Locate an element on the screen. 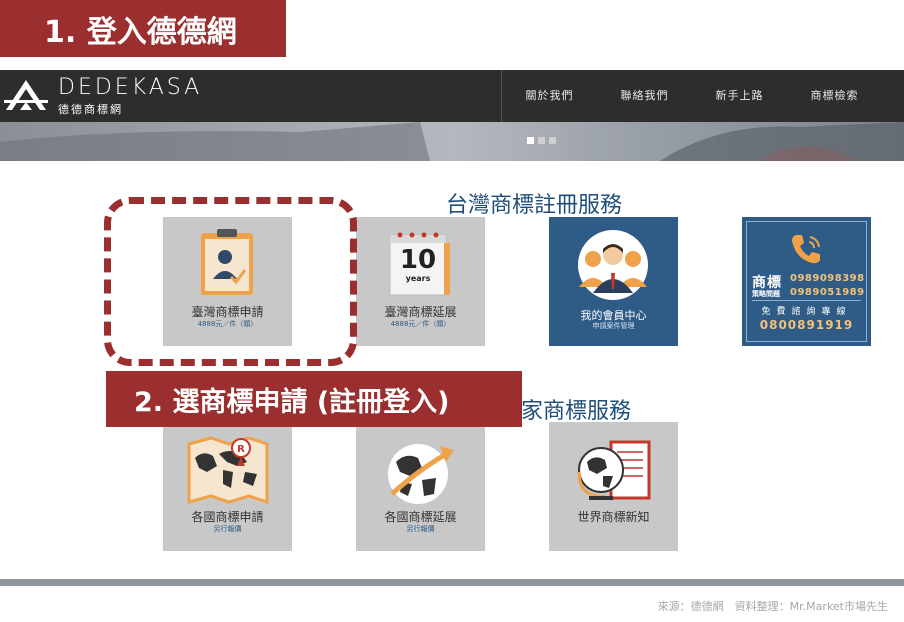 This screenshot has width=904, height=622. contact-brand-sub: 策略問題 is located at coordinates (766, 294).